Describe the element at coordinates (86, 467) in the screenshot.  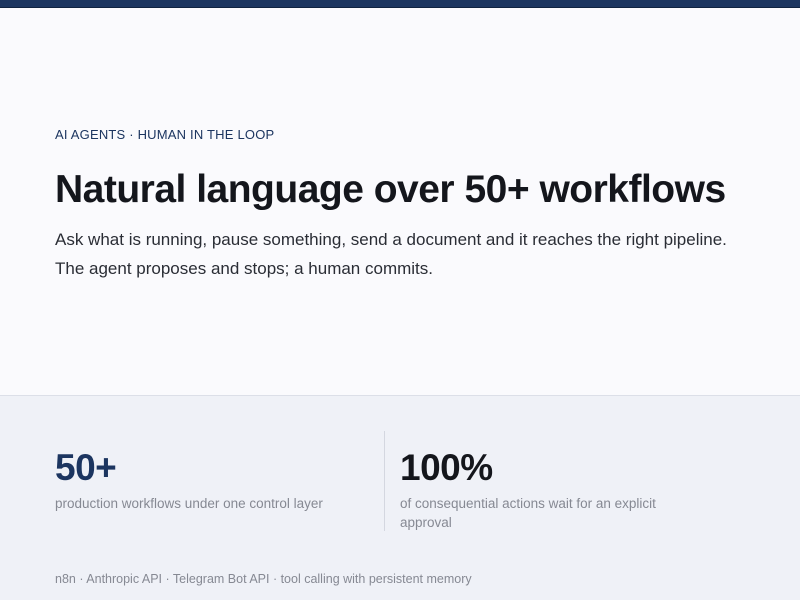
I see `stat-value: 50+` at that location.